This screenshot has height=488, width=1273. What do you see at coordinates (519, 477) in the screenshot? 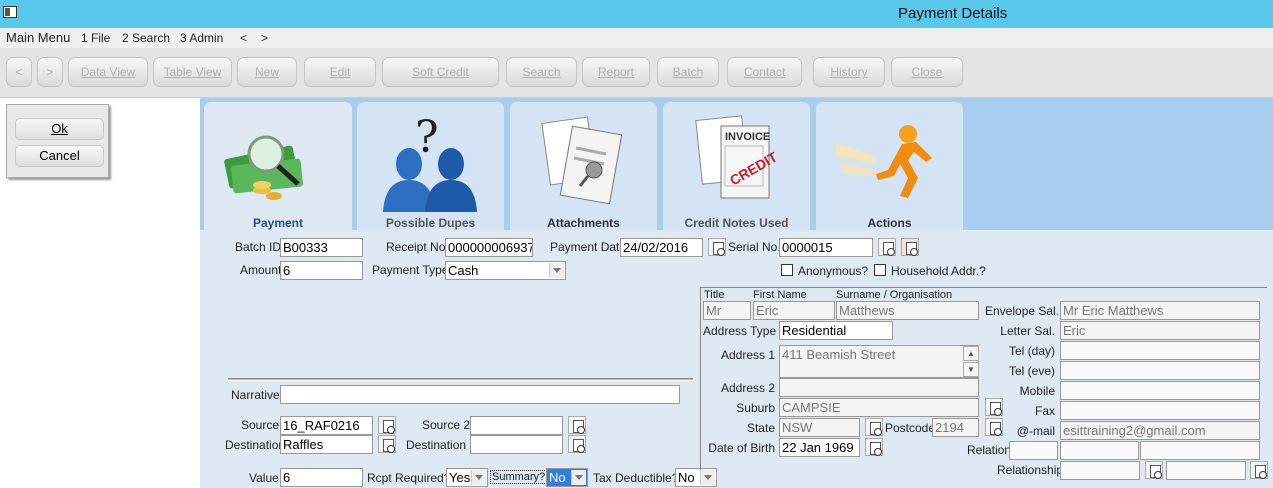
I see `summary-label: Summary?` at bounding box center [519, 477].